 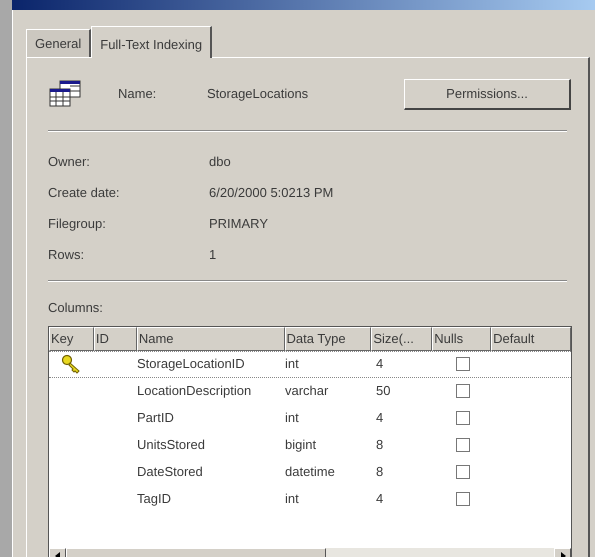 I want to click on column-header: Key, so click(x=71, y=338).